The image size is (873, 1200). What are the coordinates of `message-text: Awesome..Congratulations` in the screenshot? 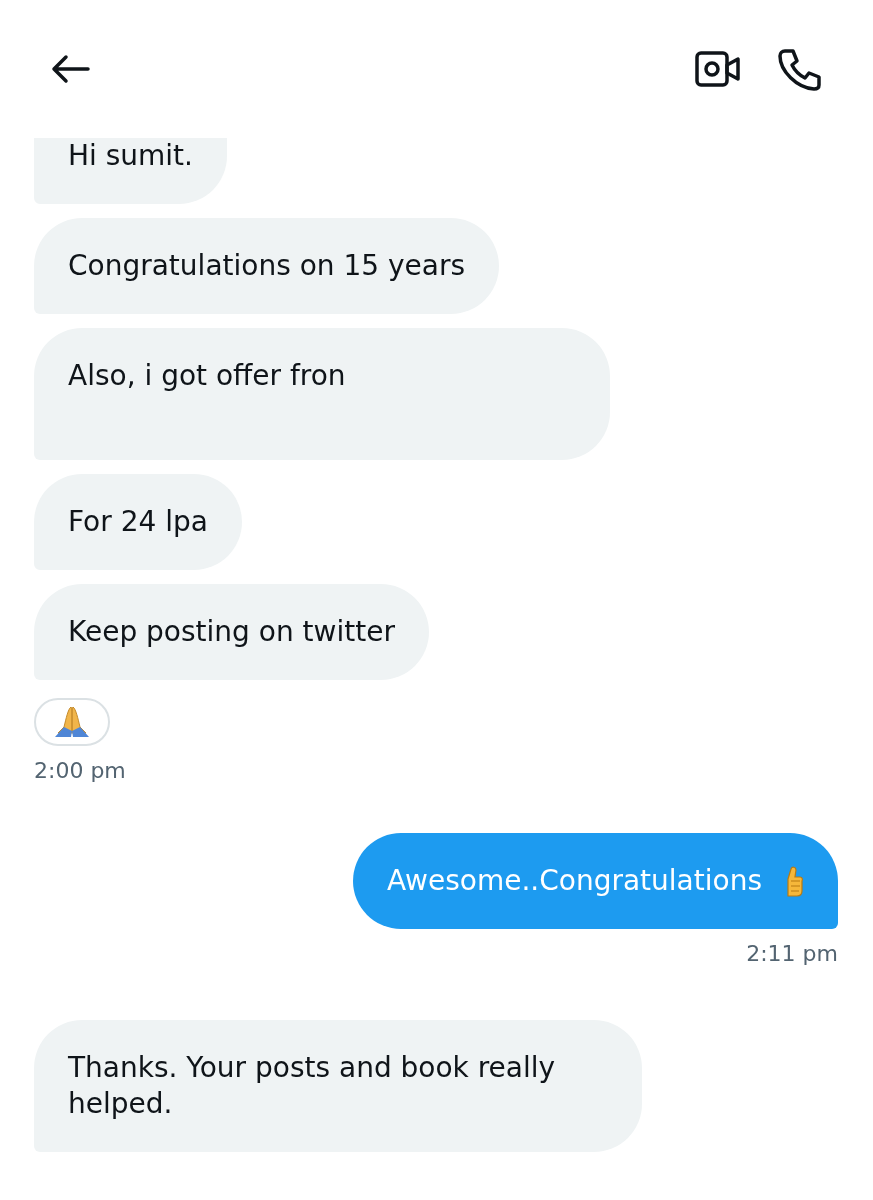 It's located at (574, 881).